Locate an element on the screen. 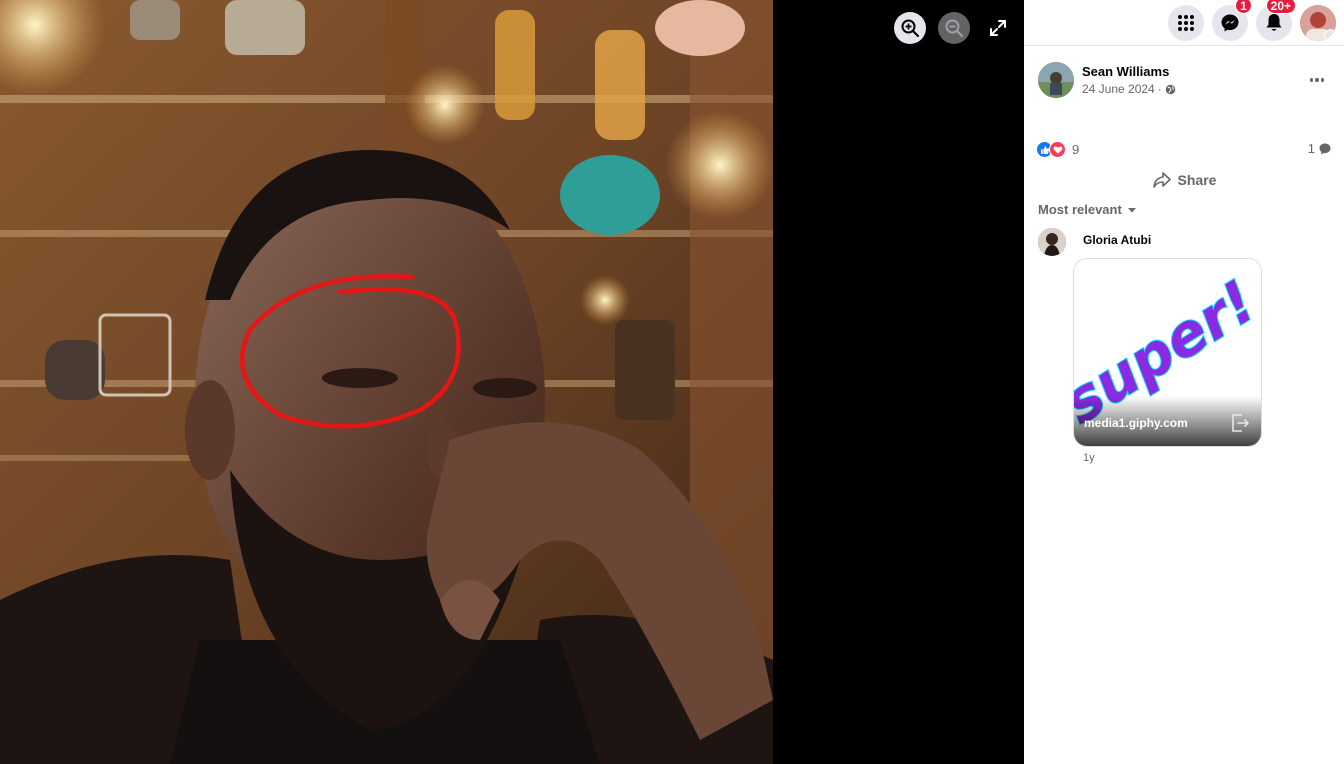  gif-attachment: super! media1.giphy.com is located at coordinates (1167, 352).